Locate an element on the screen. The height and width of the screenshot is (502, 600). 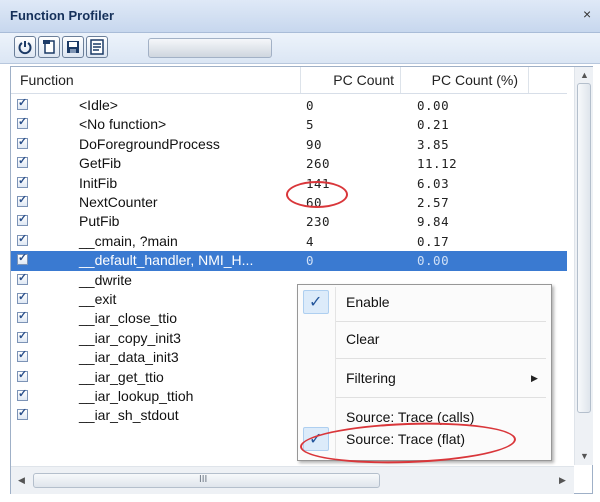
table-row: <No function> 5 0.21 is located at coordinates (289, 124).